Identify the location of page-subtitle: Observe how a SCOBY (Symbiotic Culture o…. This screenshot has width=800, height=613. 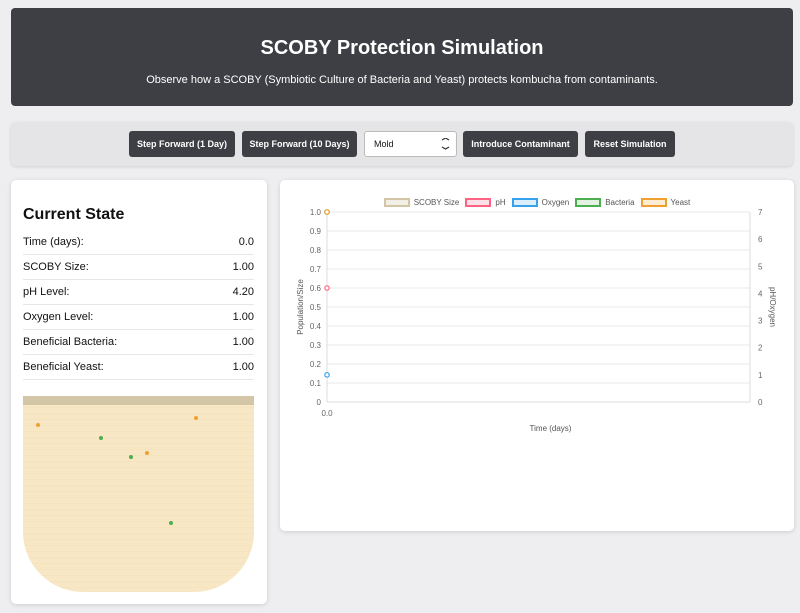
(402, 80).